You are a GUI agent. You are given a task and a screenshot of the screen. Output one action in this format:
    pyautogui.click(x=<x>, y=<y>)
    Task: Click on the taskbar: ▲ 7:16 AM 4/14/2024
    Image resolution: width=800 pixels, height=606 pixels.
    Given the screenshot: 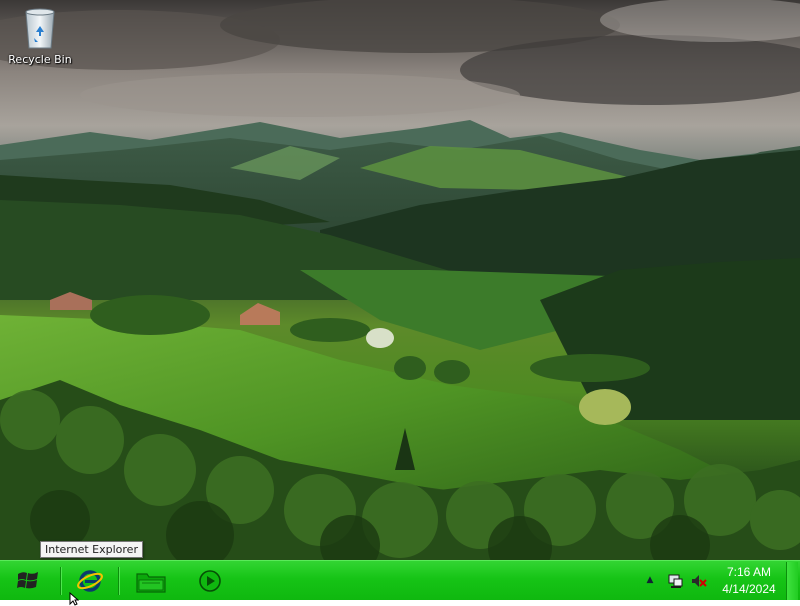 What is the action you would take?
    pyautogui.click(x=400, y=580)
    